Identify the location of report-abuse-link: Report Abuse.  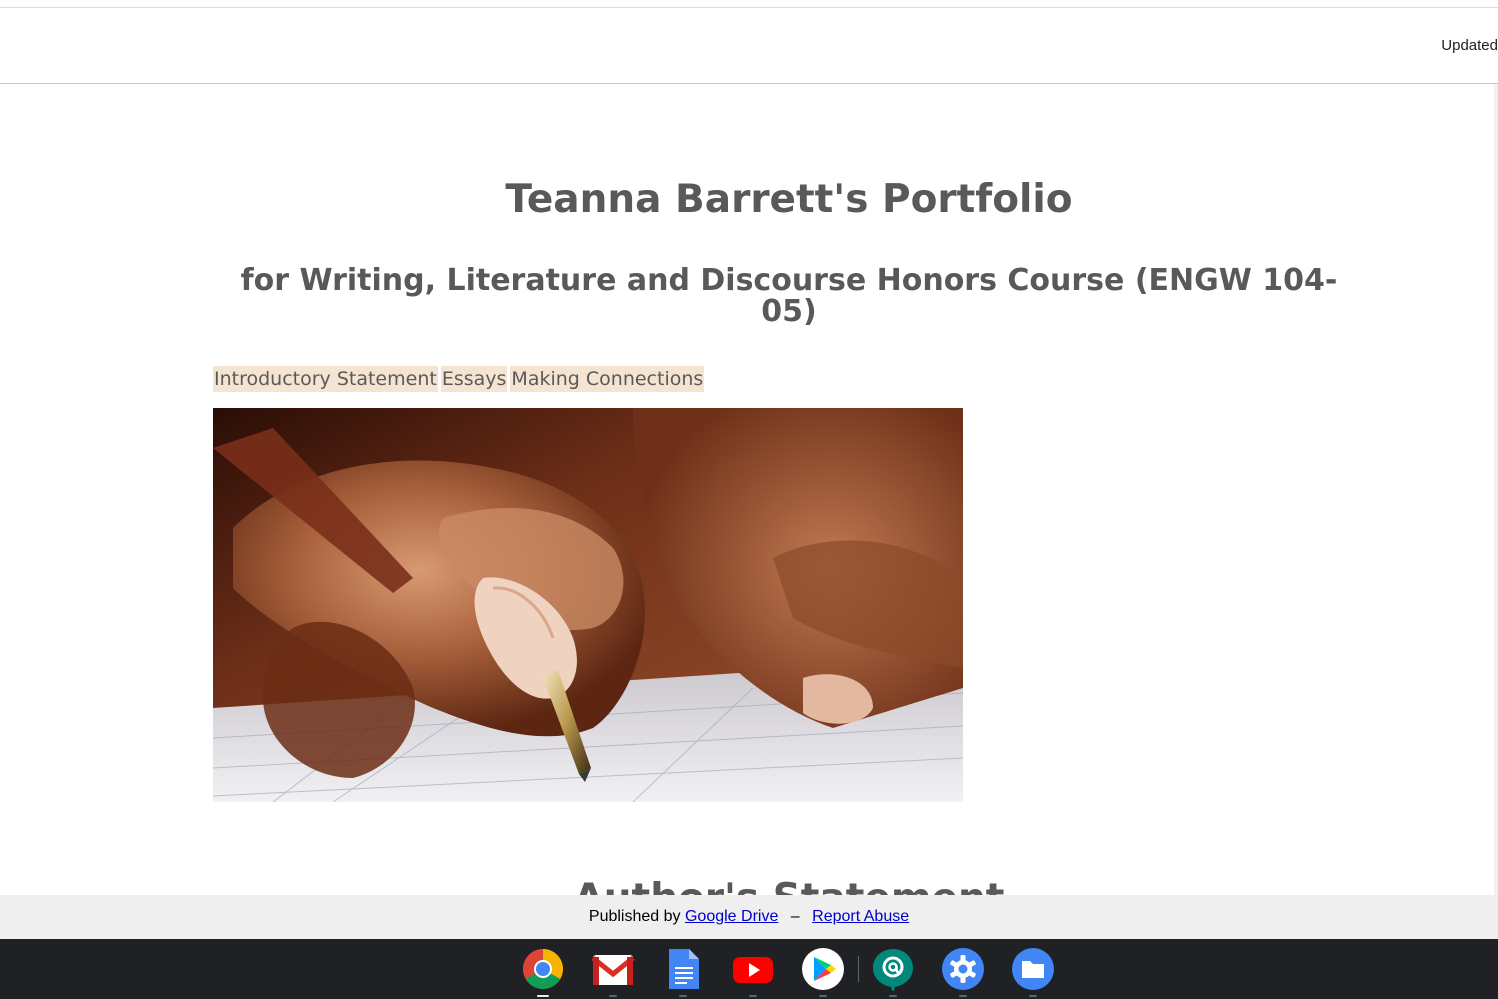
(860, 916).